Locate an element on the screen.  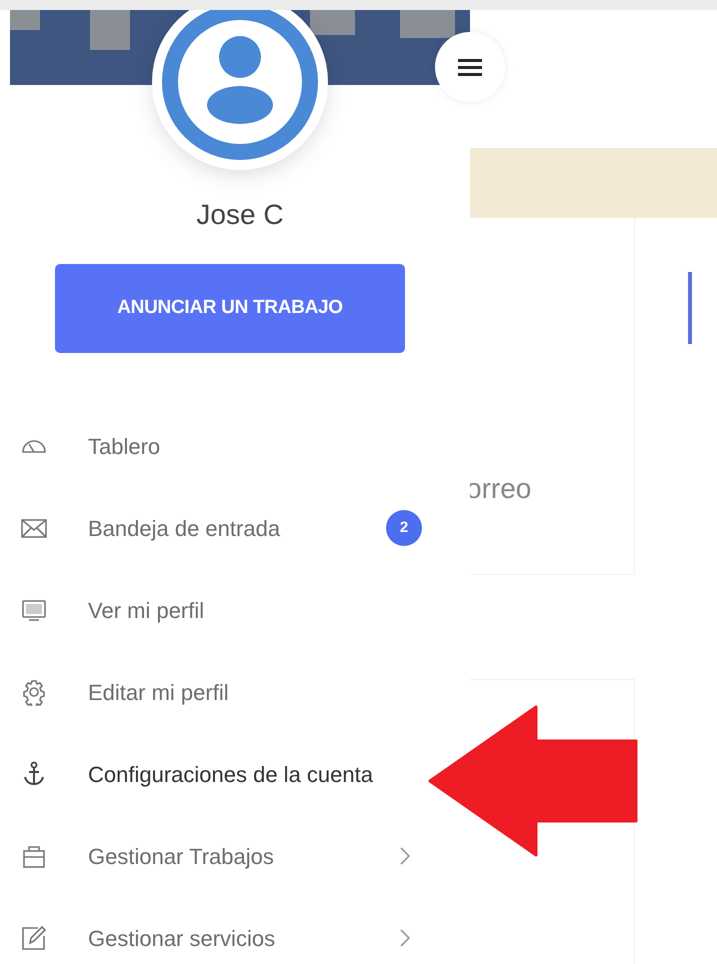
menu-item: Ver mi perfil is located at coordinates (219, 610).